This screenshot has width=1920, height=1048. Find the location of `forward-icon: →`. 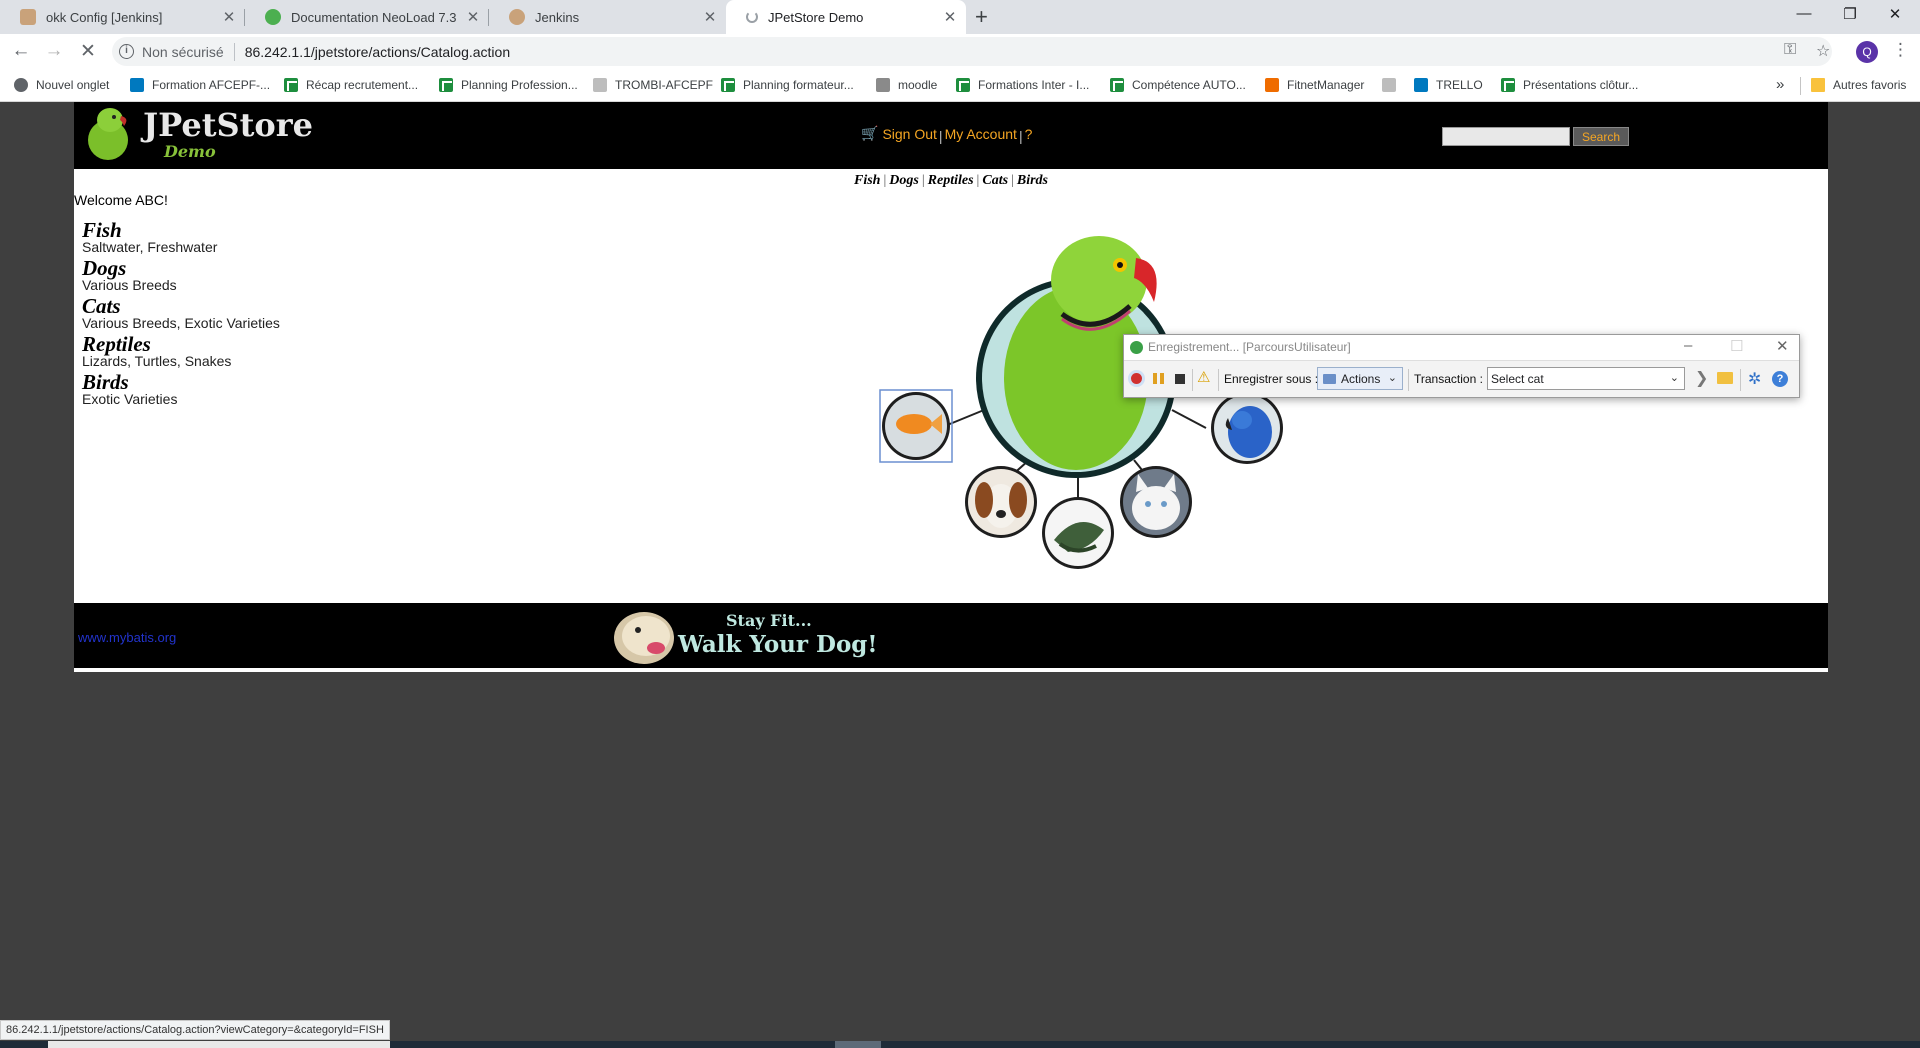

forward-icon: → is located at coordinates (54, 51).